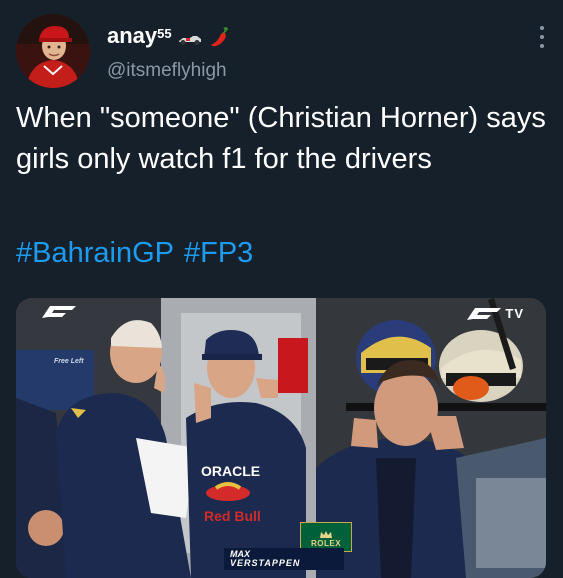  What do you see at coordinates (231, 471) in the screenshot?
I see `shirt-sponsor-text: ORACLE` at bounding box center [231, 471].